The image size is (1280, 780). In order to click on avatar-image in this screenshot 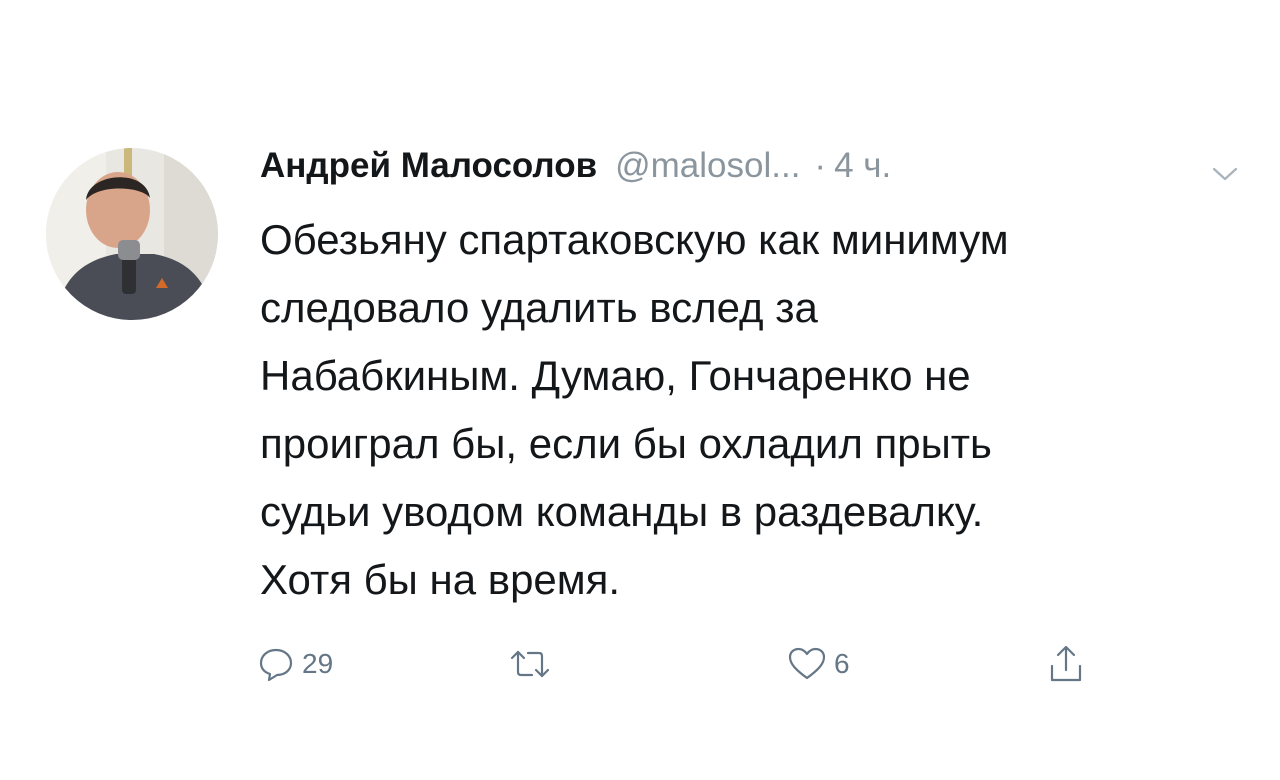, I will do `click(132, 234)`.